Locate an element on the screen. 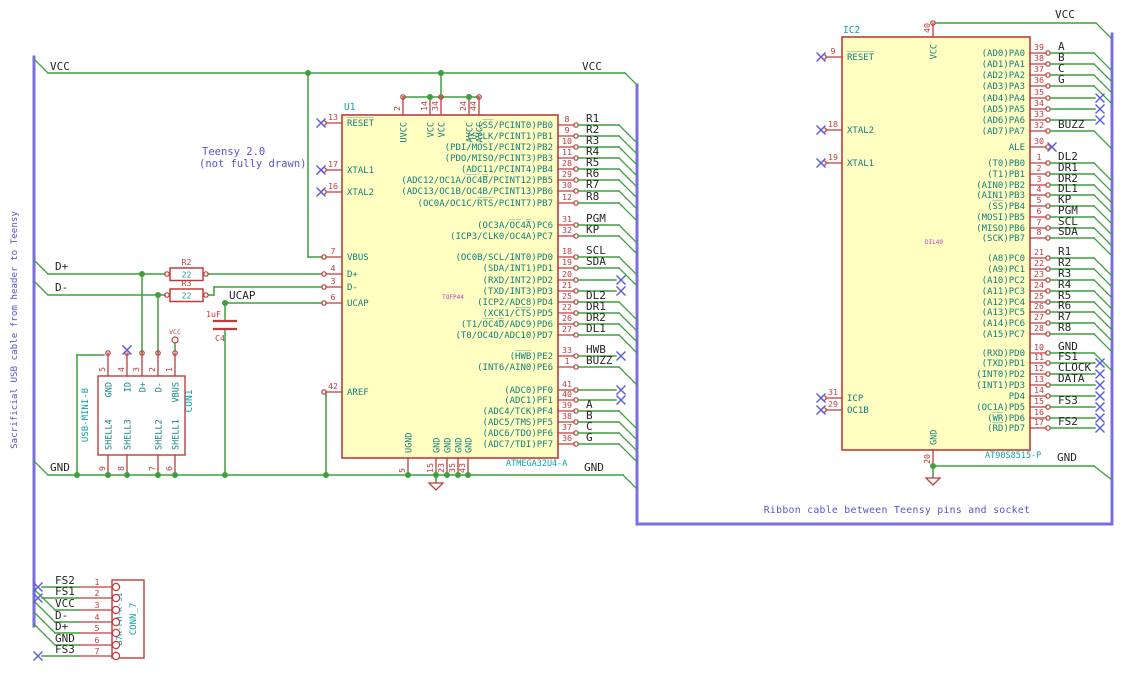 Image resolution: width=1131 pixels, height=690 pixels. reference-label: U1 is located at coordinates (350, 107).